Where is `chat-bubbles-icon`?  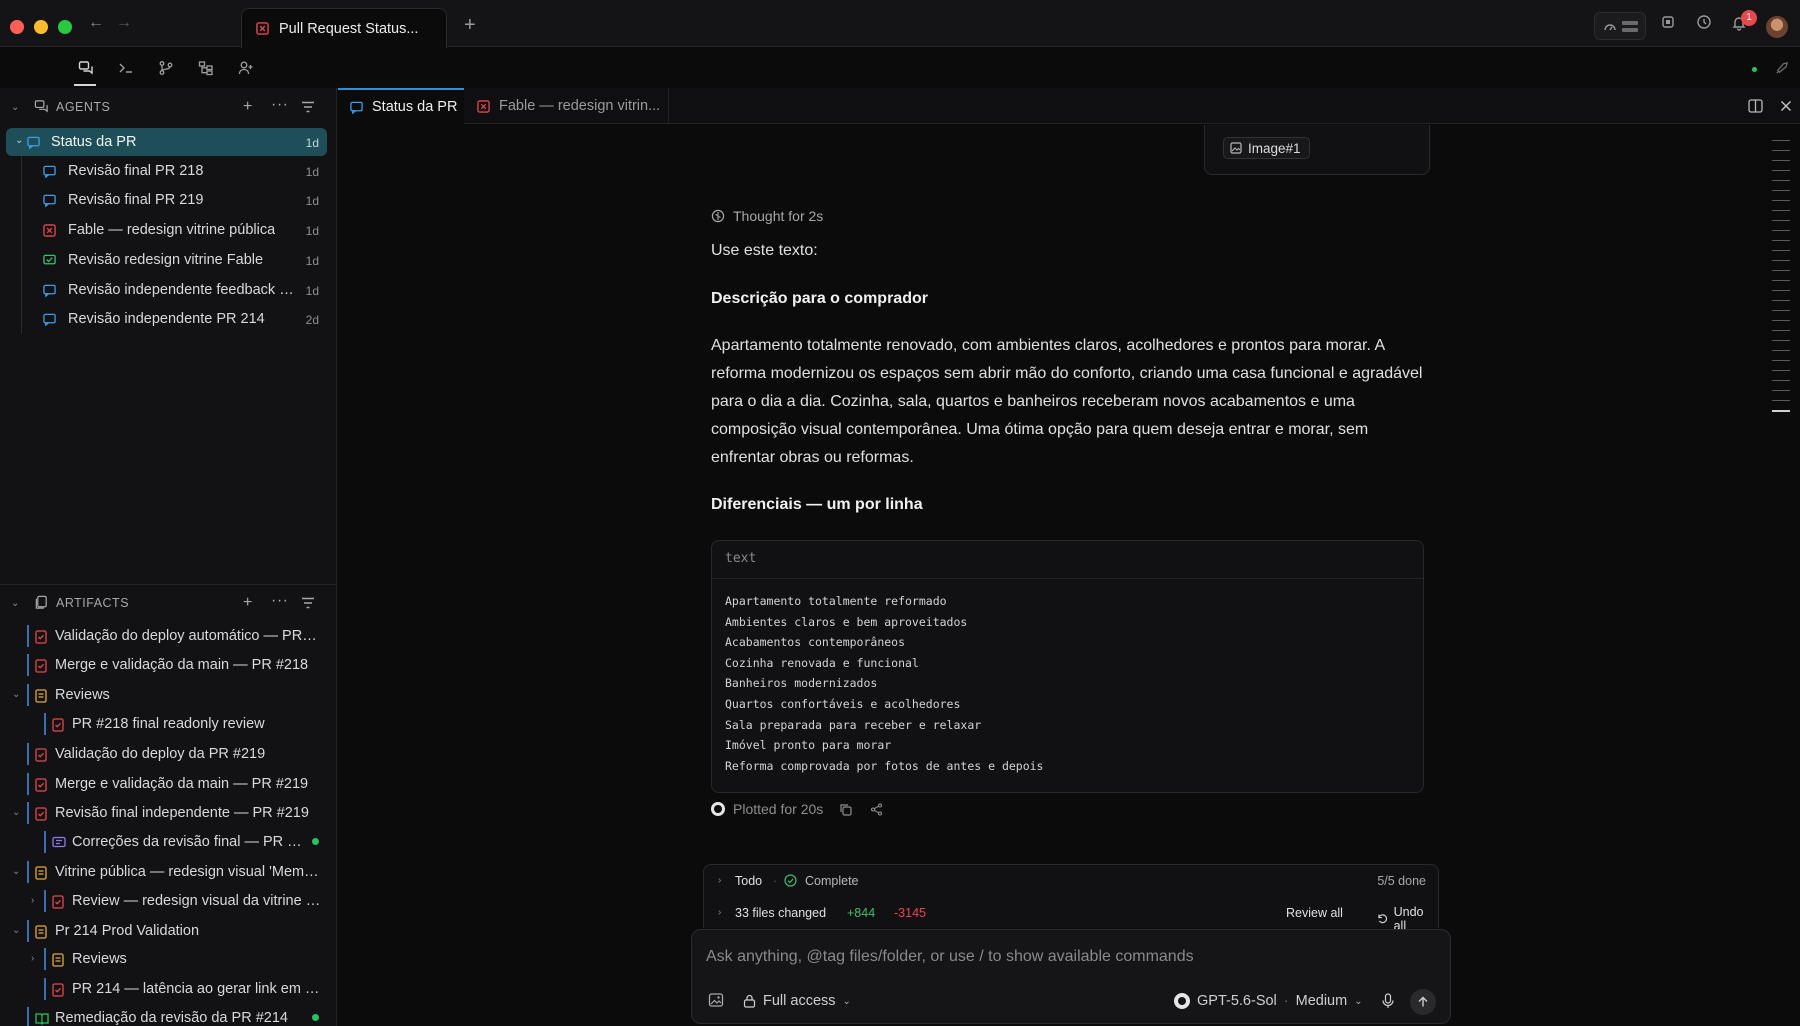
chat-bubbles-icon is located at coordinates (86, 68).